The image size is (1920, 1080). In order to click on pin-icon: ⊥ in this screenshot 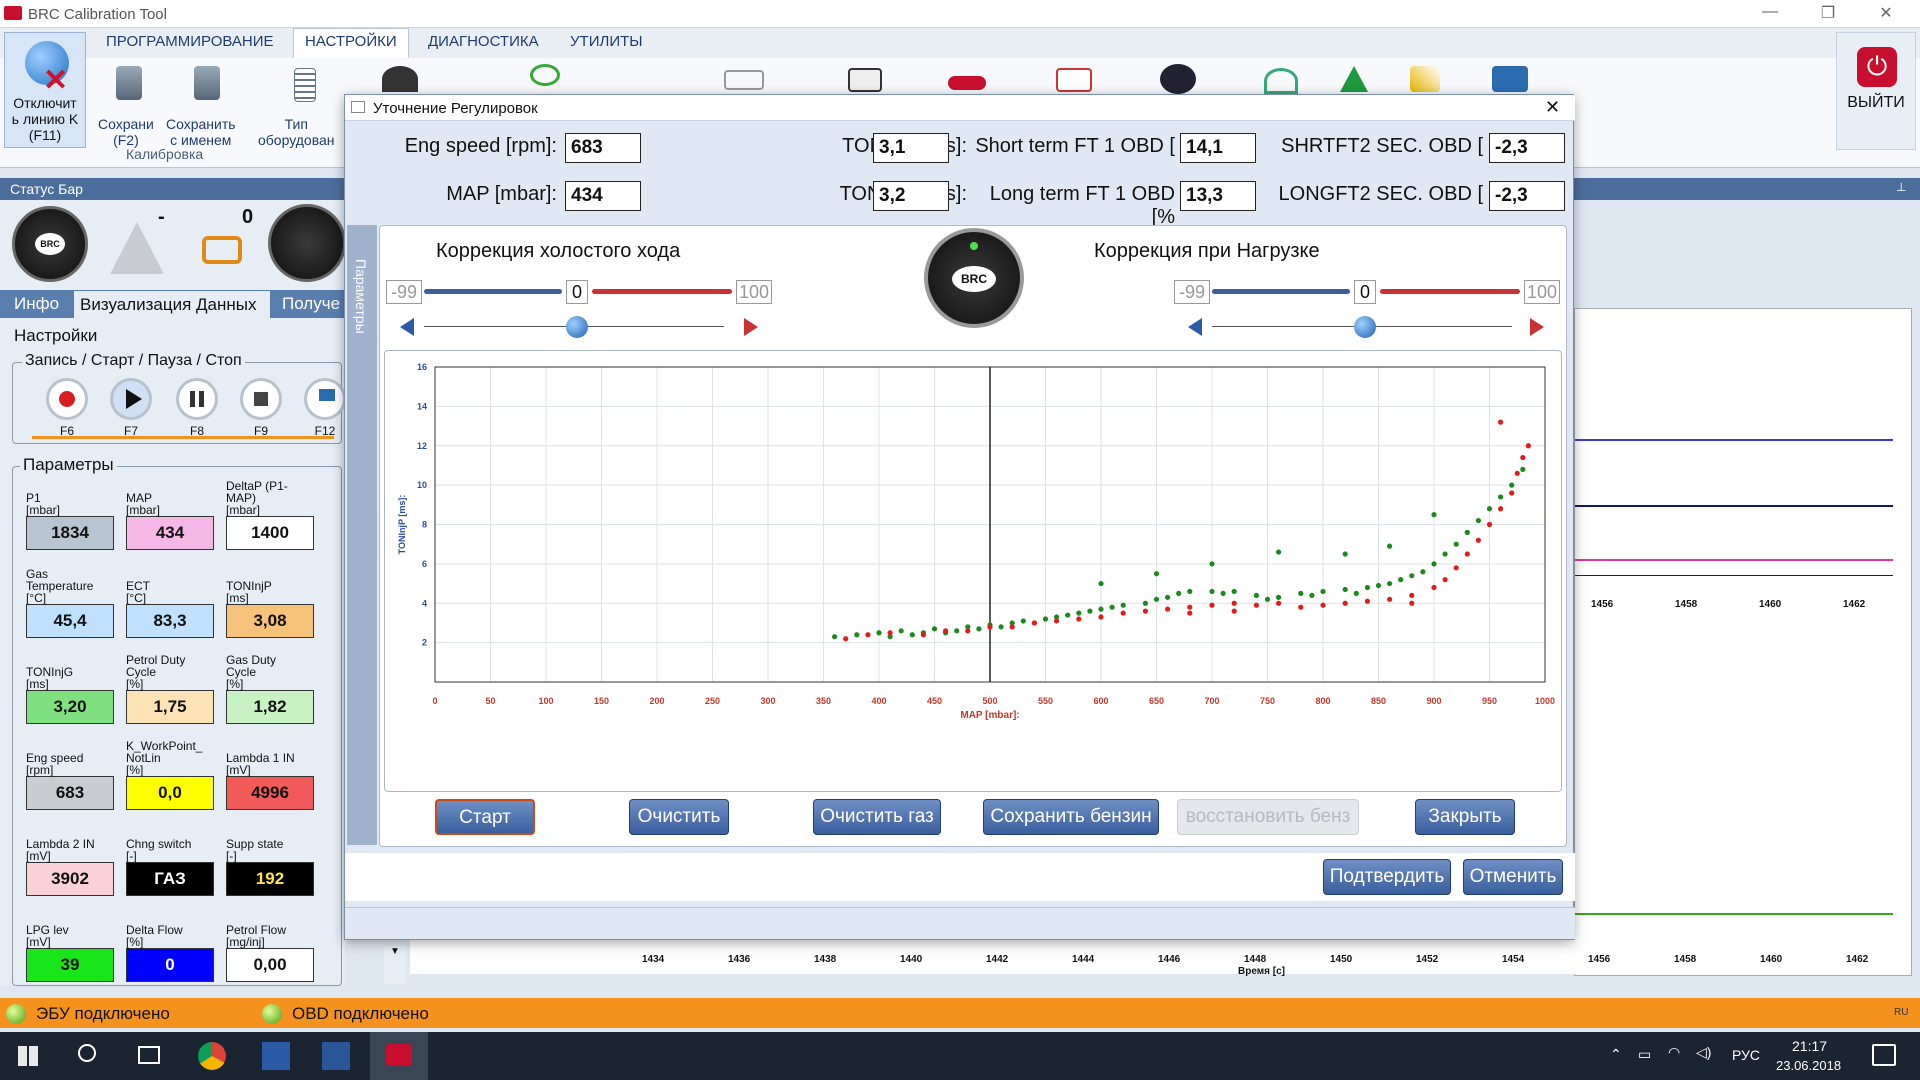, I will do `click(1901, 187)`.